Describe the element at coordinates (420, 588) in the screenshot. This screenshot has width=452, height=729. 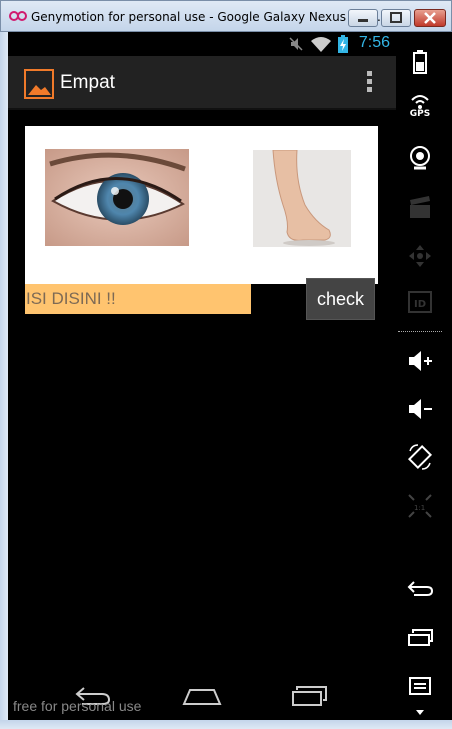
I see `back-icon` at that location.